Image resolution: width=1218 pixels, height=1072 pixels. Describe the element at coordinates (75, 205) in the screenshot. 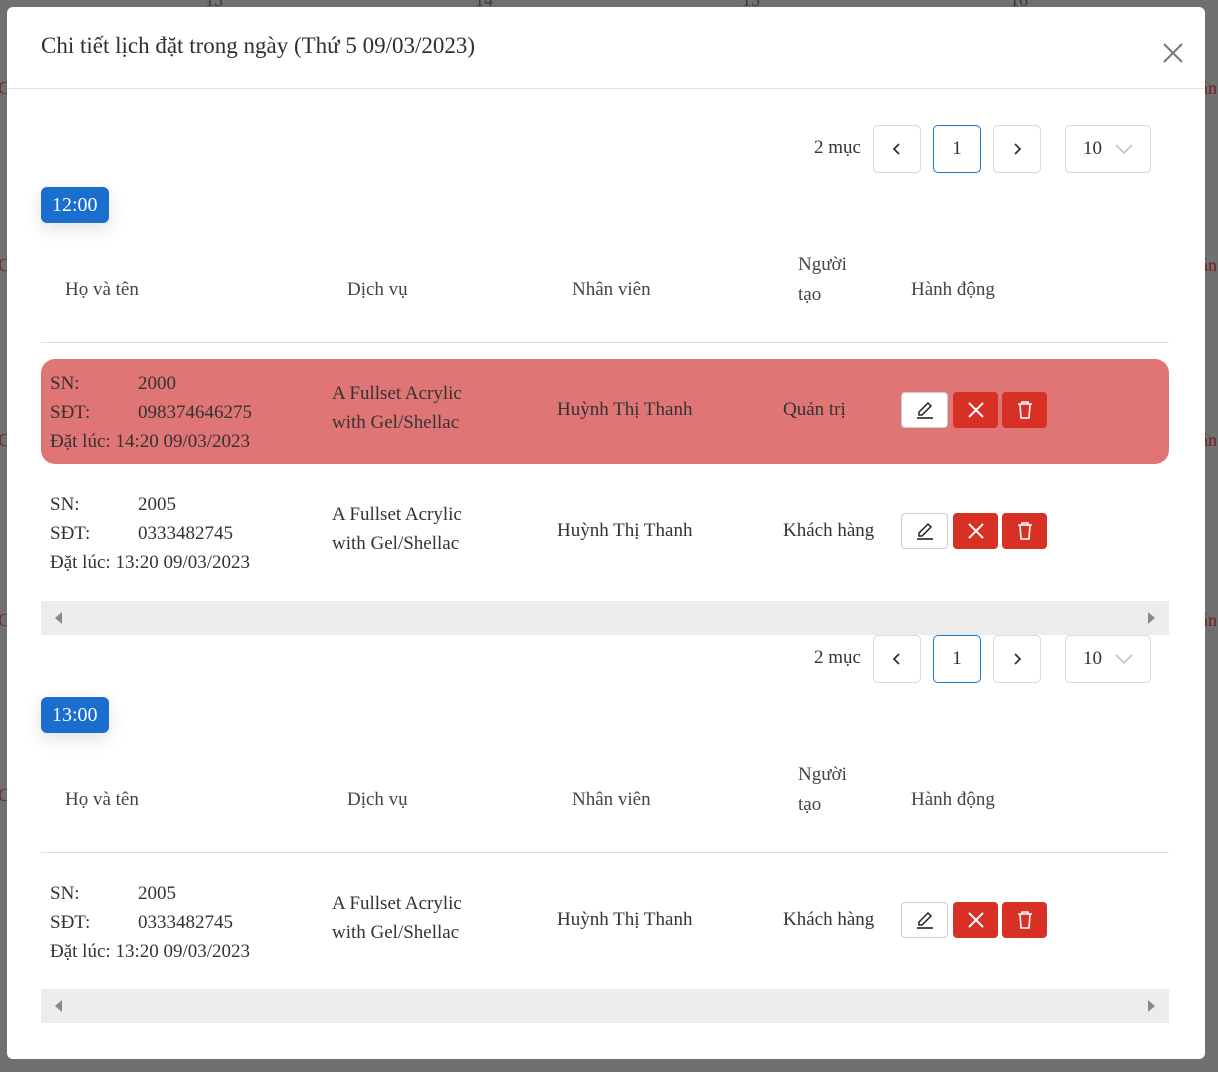

I see `time-slot-badge: 12:00` at that location.